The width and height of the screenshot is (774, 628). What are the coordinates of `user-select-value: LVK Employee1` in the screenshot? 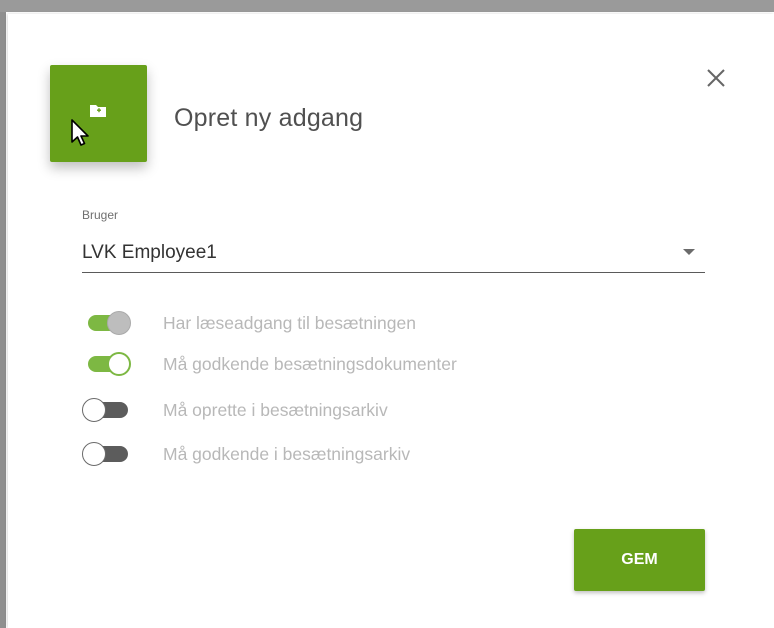 It's located at (149, 252).